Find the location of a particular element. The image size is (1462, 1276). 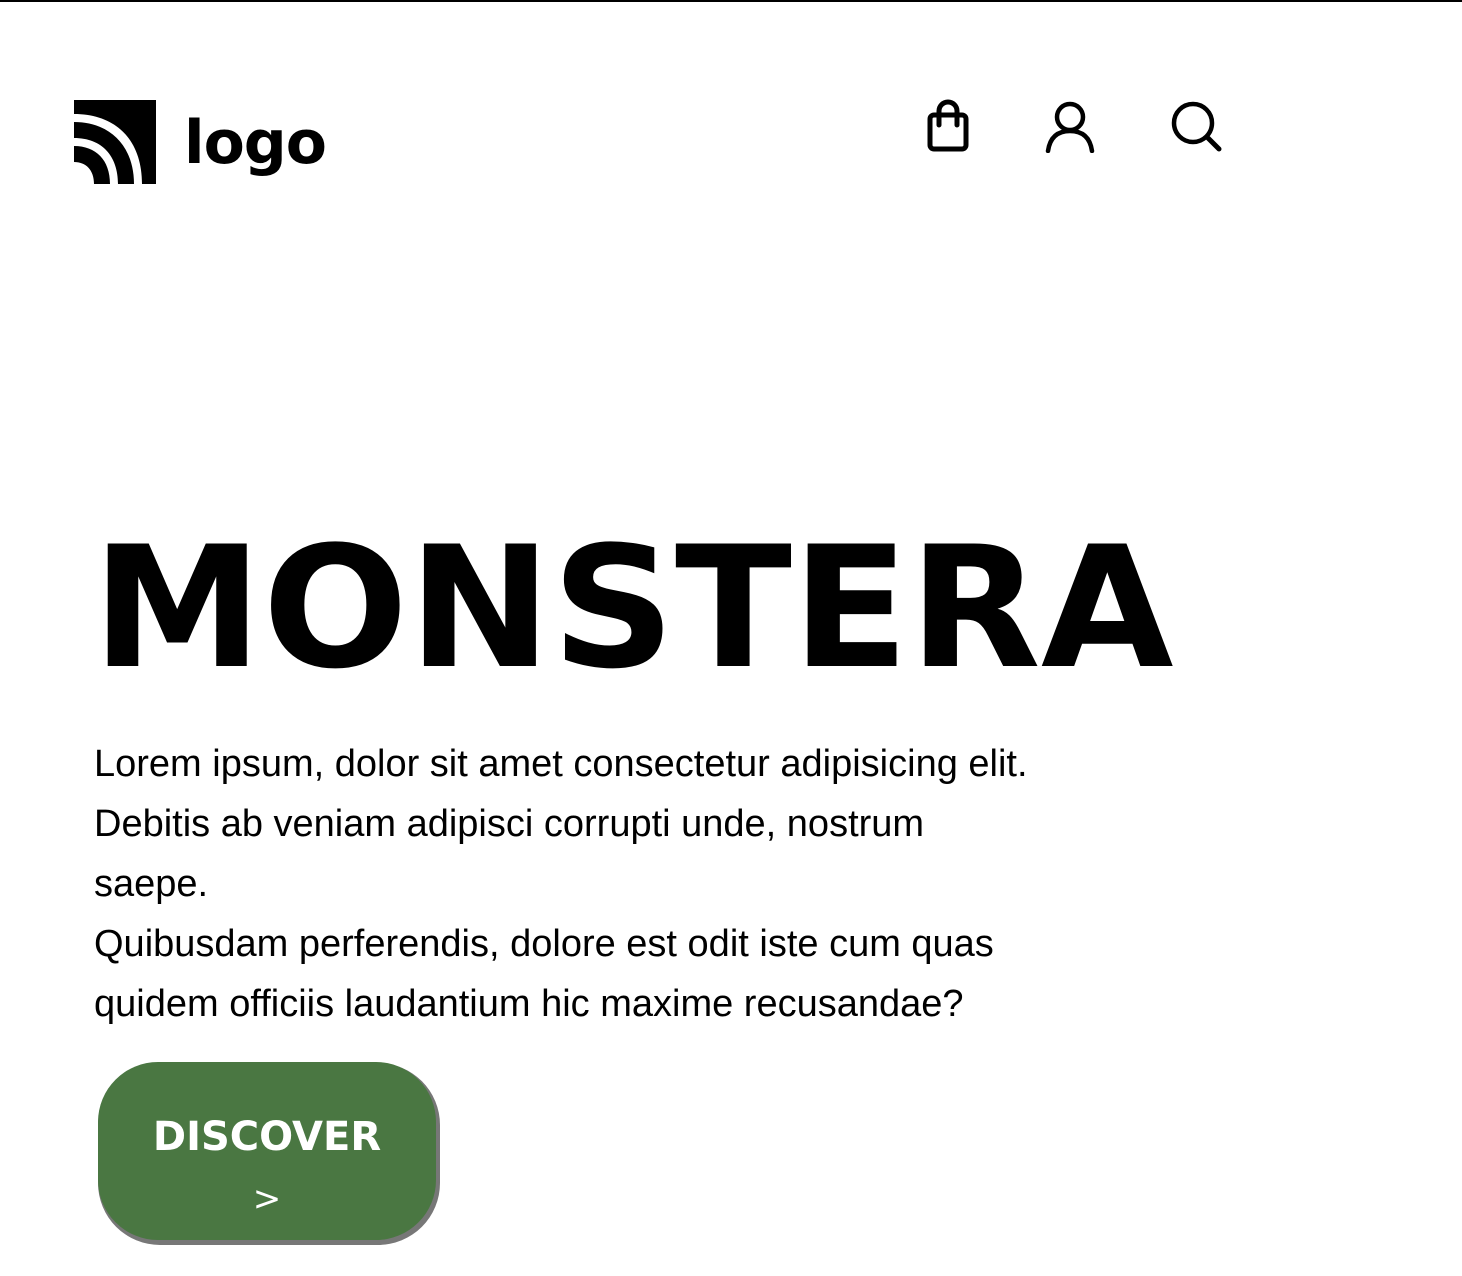

top-border is located at coordinates (731, 1).